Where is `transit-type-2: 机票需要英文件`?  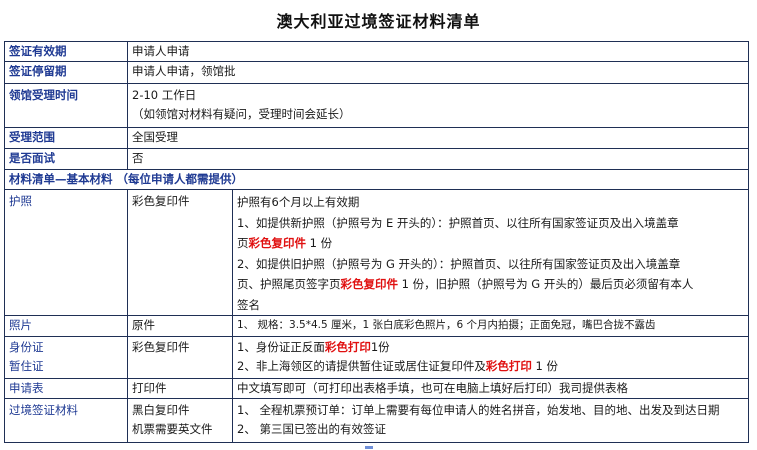 transit-type-2: 机票需要英文件 is located at coordinates (172, 429).